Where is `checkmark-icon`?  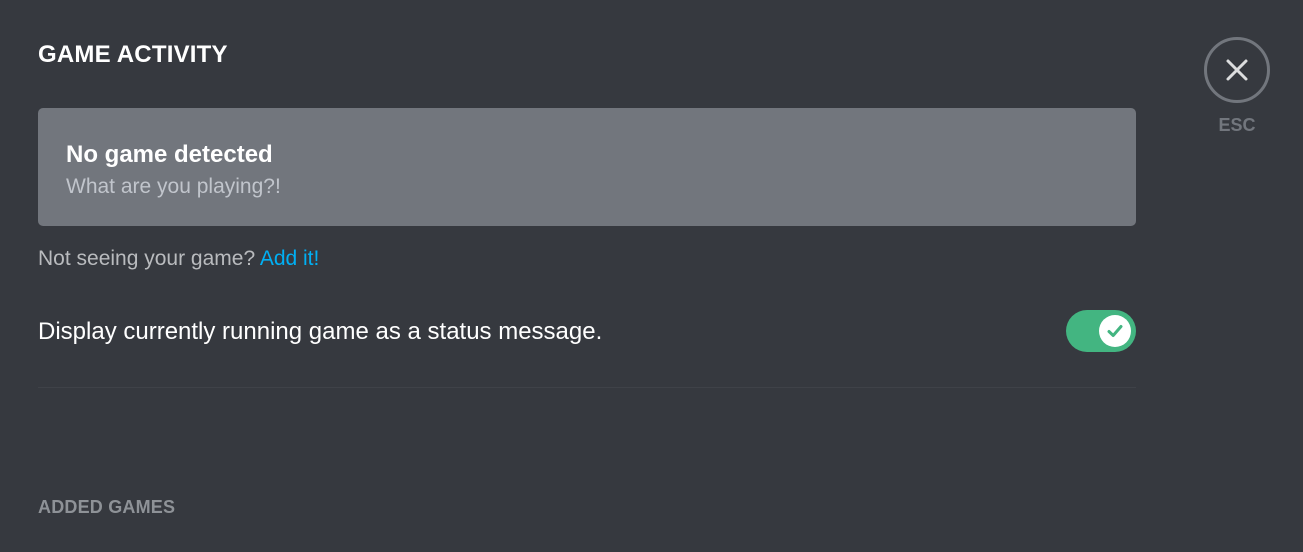
checkmark-icon is located at coordinates (1115, 331).